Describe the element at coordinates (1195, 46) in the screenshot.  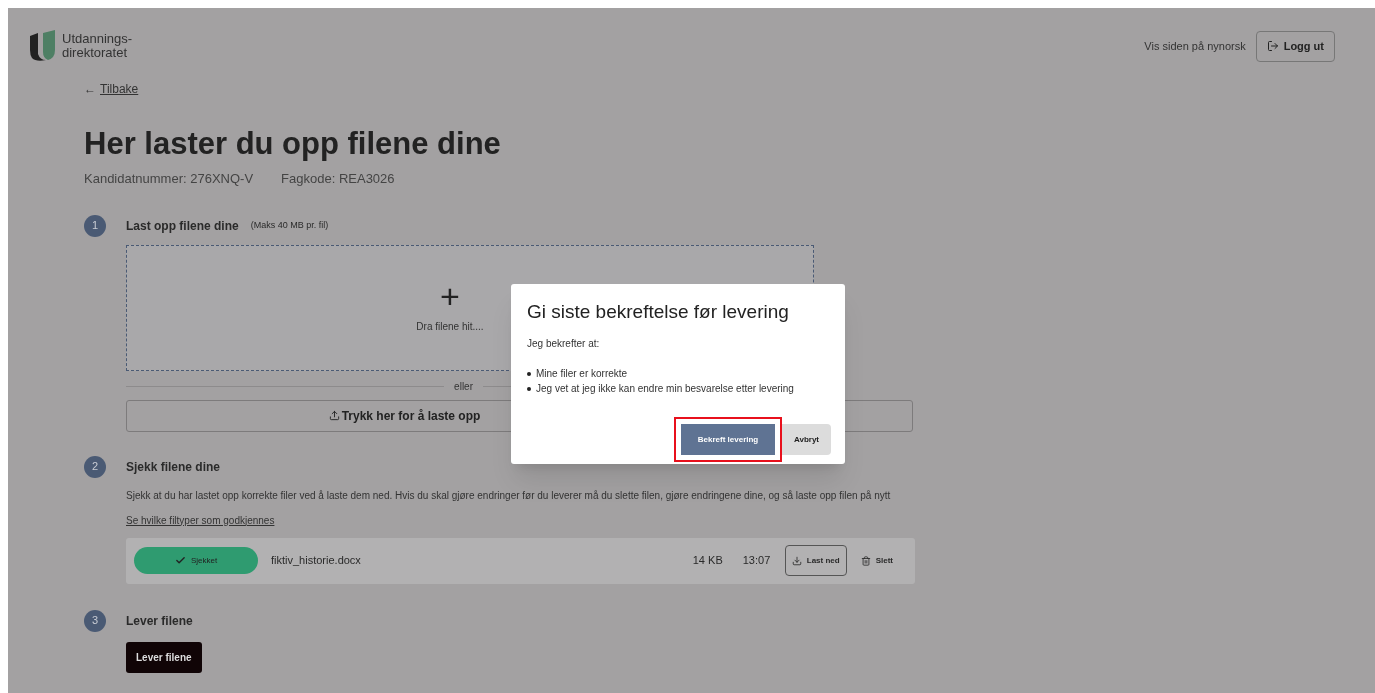
I see `language-link: Vis siden på nynorsk` at that location.